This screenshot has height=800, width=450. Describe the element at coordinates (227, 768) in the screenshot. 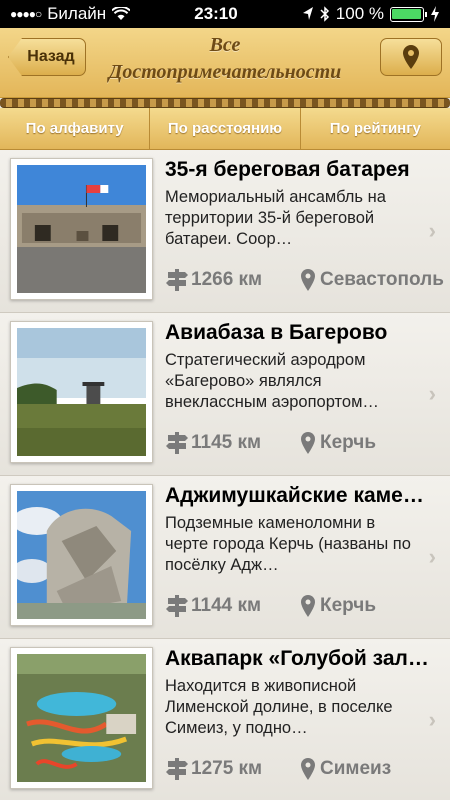

I see `distance-value: 1275 км` at that location.